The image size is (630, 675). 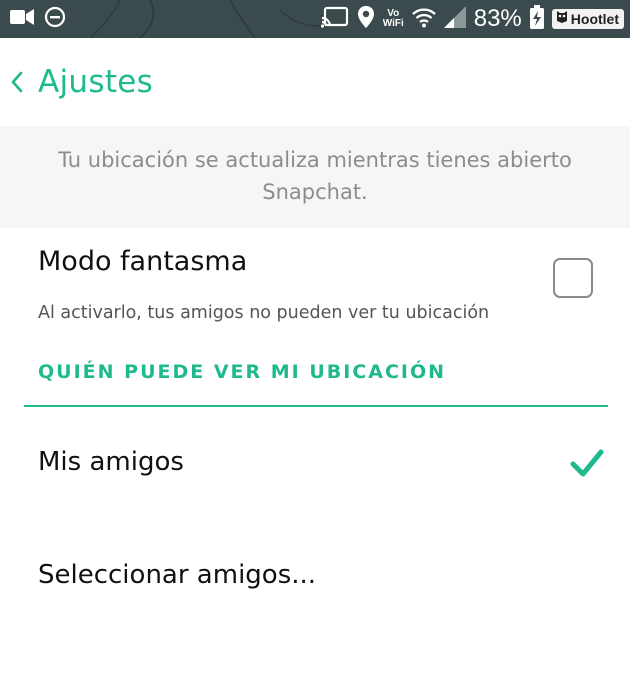 What do you see at coordinates (334, 19) in the screenshot?
I see `cast-icon` at bounding box center [334, 19].